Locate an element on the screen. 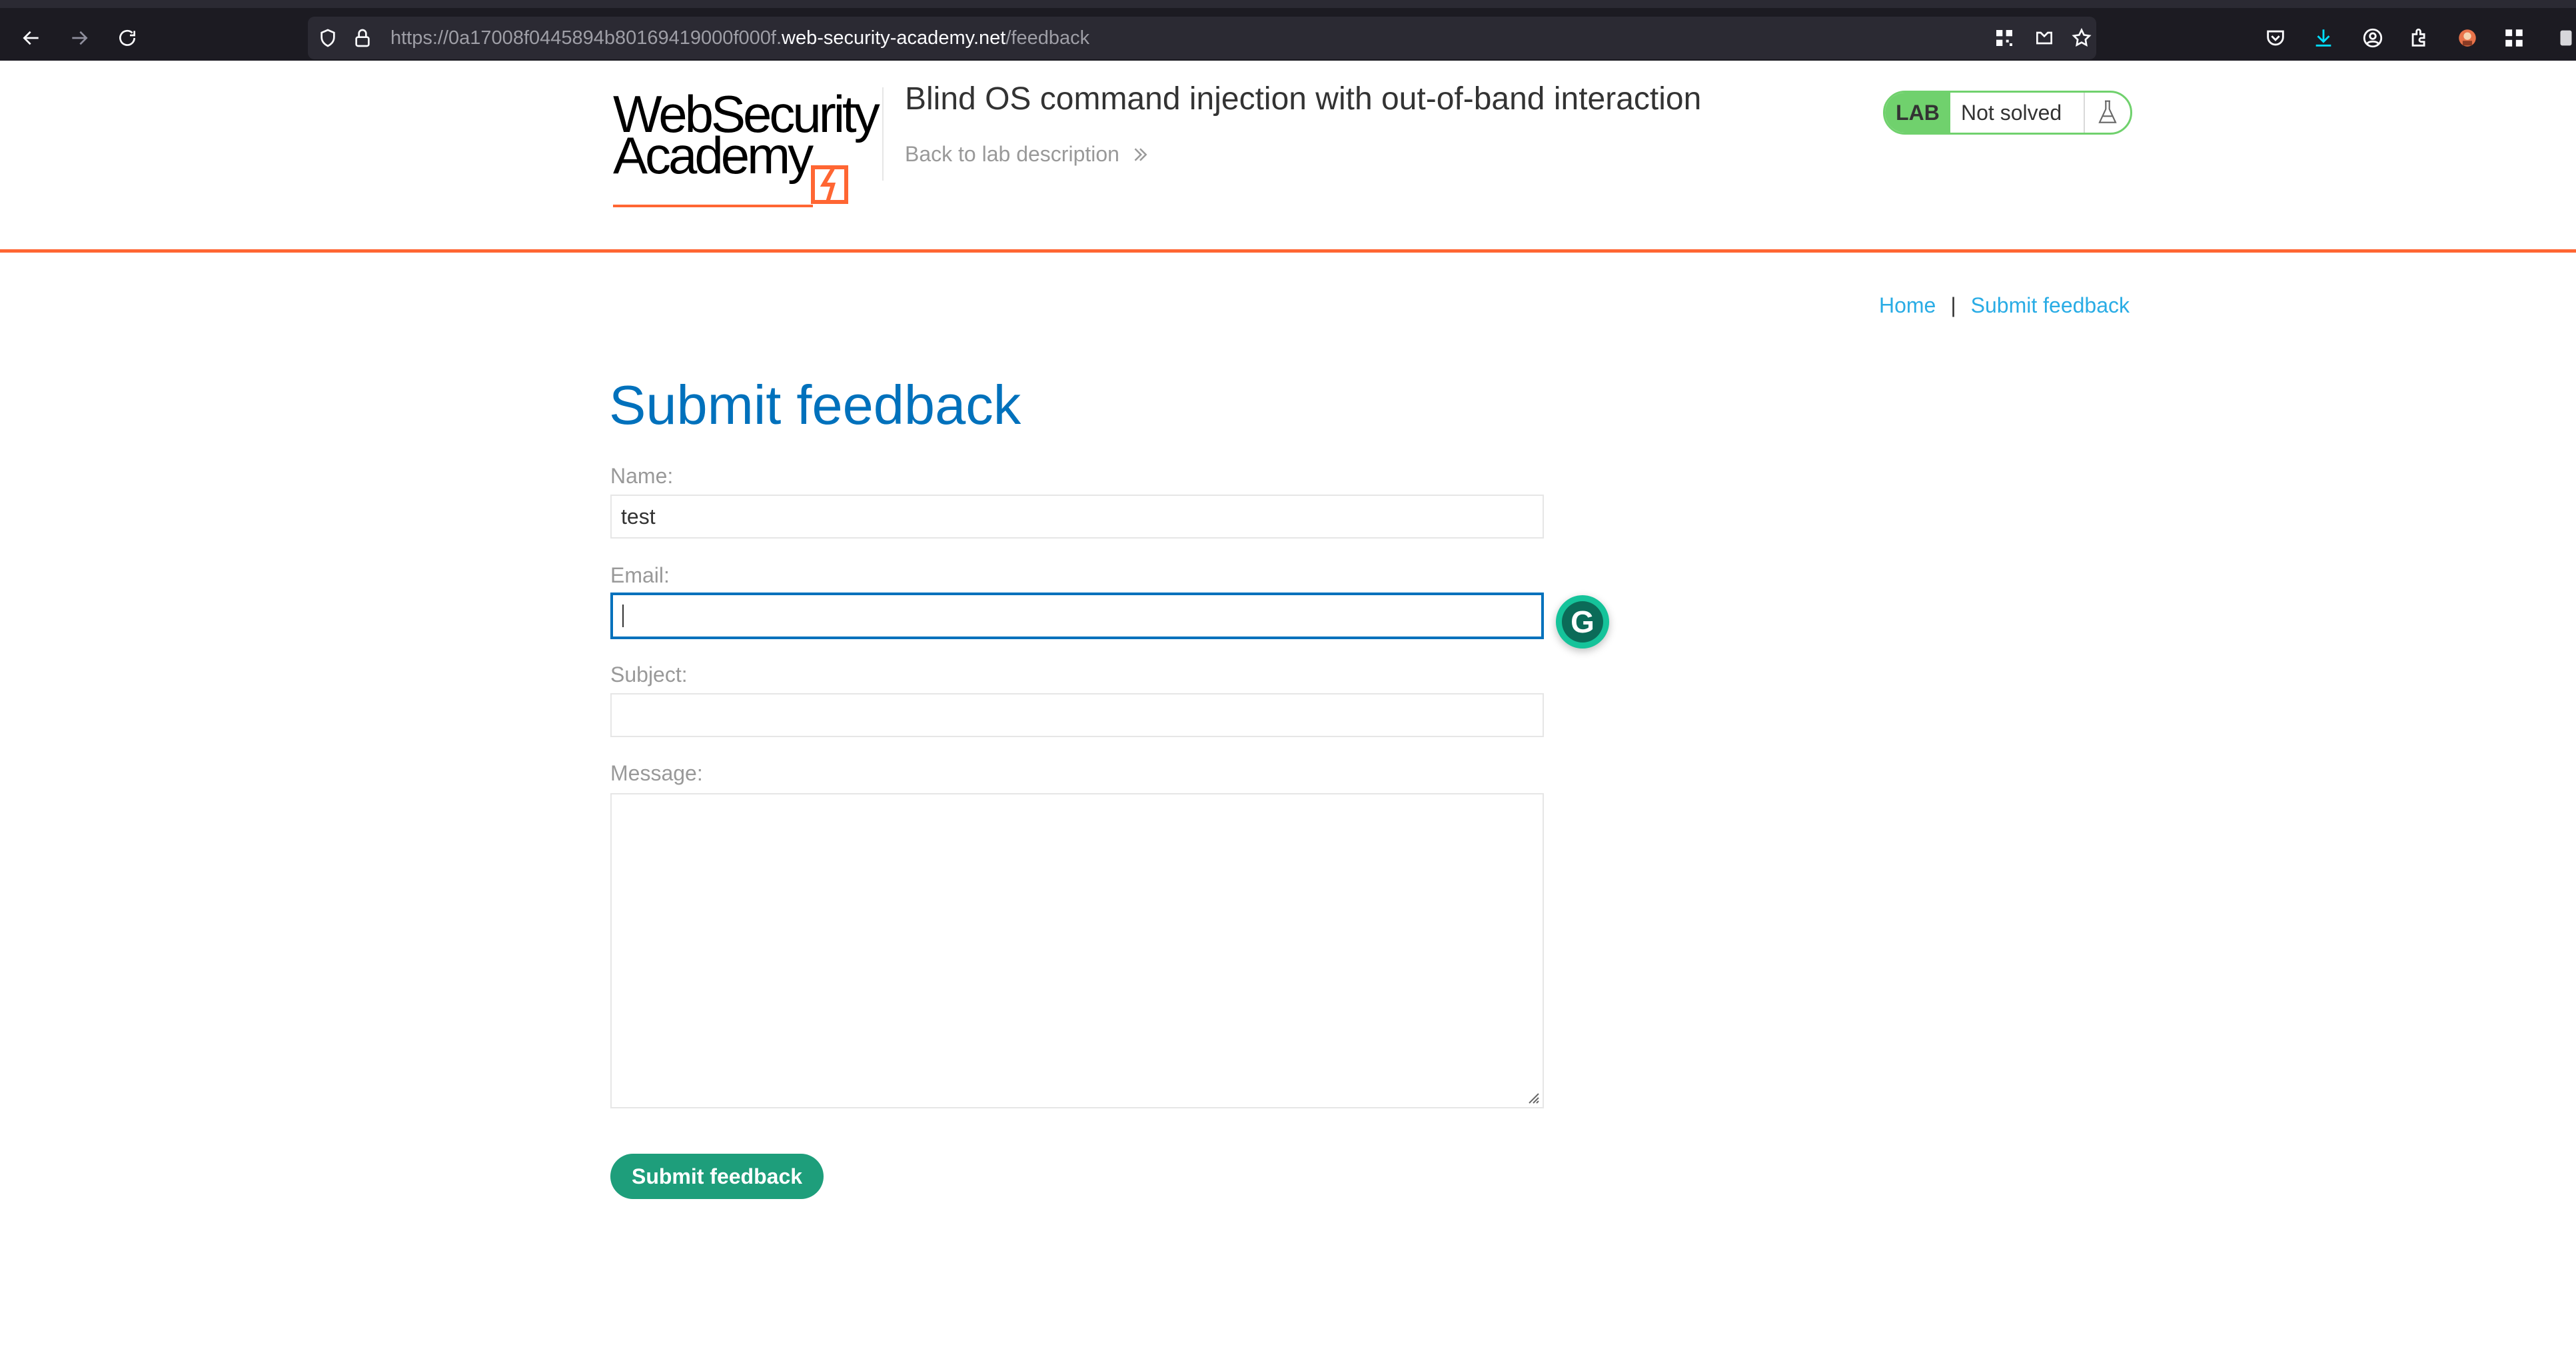  extensions-icon is located at coordinates (2419, 38).